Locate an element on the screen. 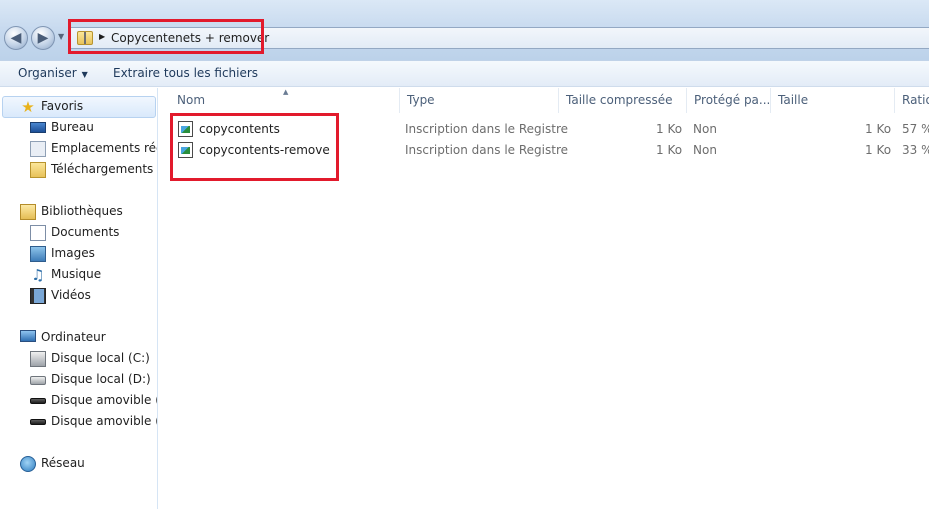  column-header-label: Type is located at coordinates (421, 100).